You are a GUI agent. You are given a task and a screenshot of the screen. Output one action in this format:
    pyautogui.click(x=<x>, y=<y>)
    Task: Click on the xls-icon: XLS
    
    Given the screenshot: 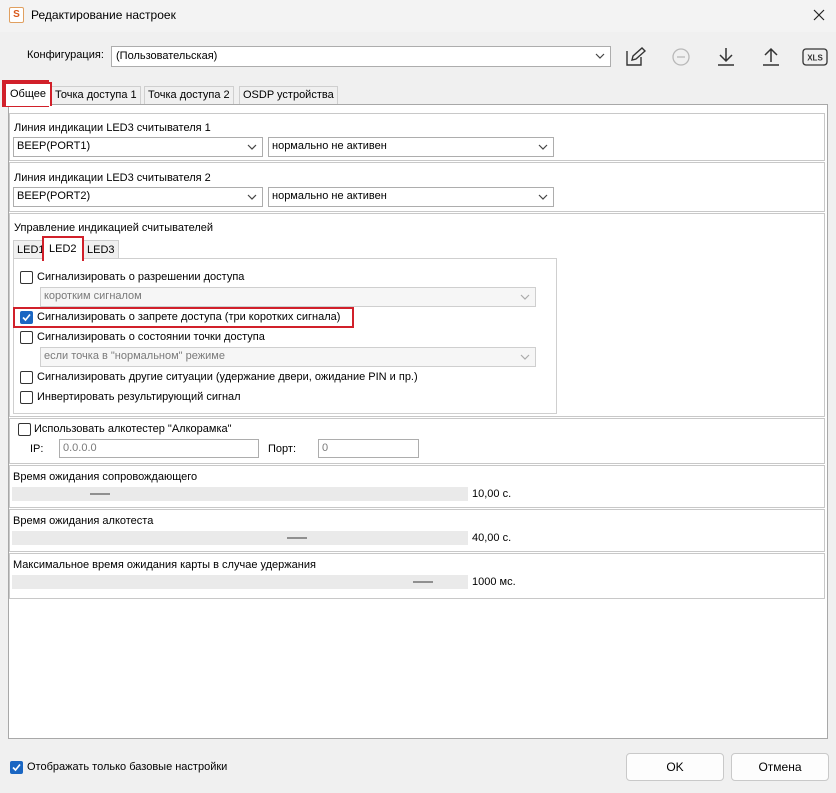 What is the action you would take?
    pyautogui.click(x=815, y=57)
    